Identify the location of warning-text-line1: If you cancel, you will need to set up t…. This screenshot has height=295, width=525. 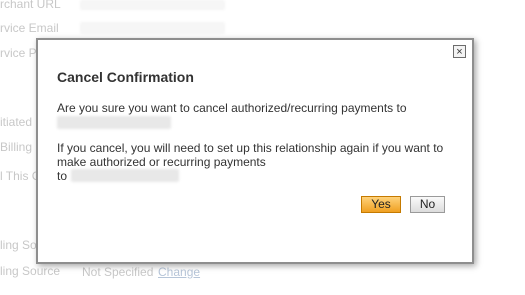
(250, 148).